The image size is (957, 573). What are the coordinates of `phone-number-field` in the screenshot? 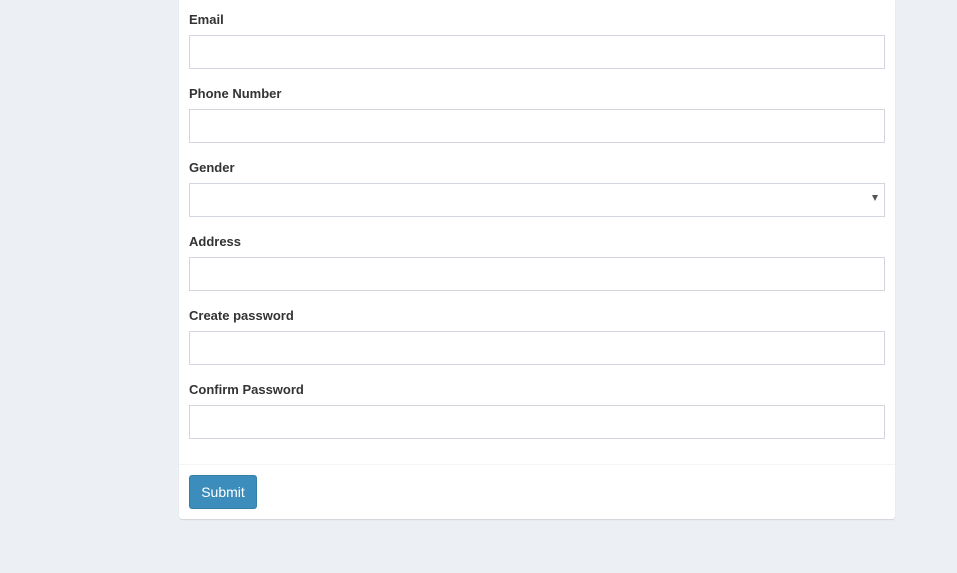 It's located at (537, 126).